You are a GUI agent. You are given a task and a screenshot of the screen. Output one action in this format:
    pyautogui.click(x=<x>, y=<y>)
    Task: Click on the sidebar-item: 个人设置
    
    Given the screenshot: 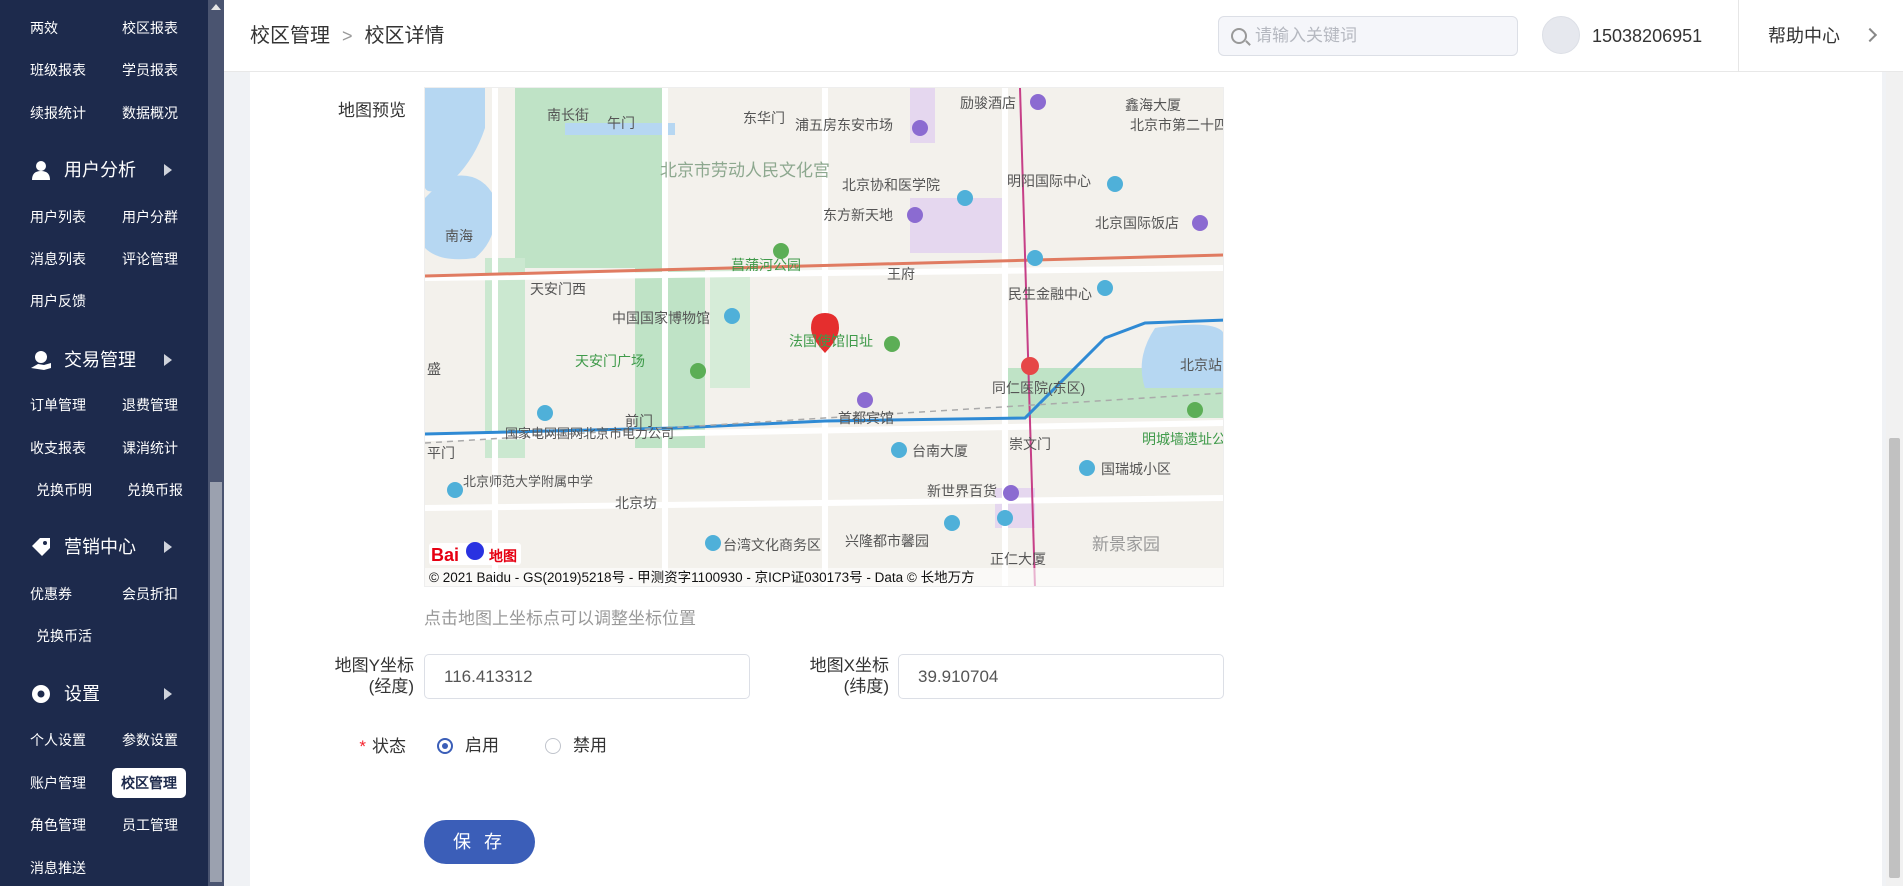 What is the action you would take?
    pyautogui.click(x=58, y=740)
    